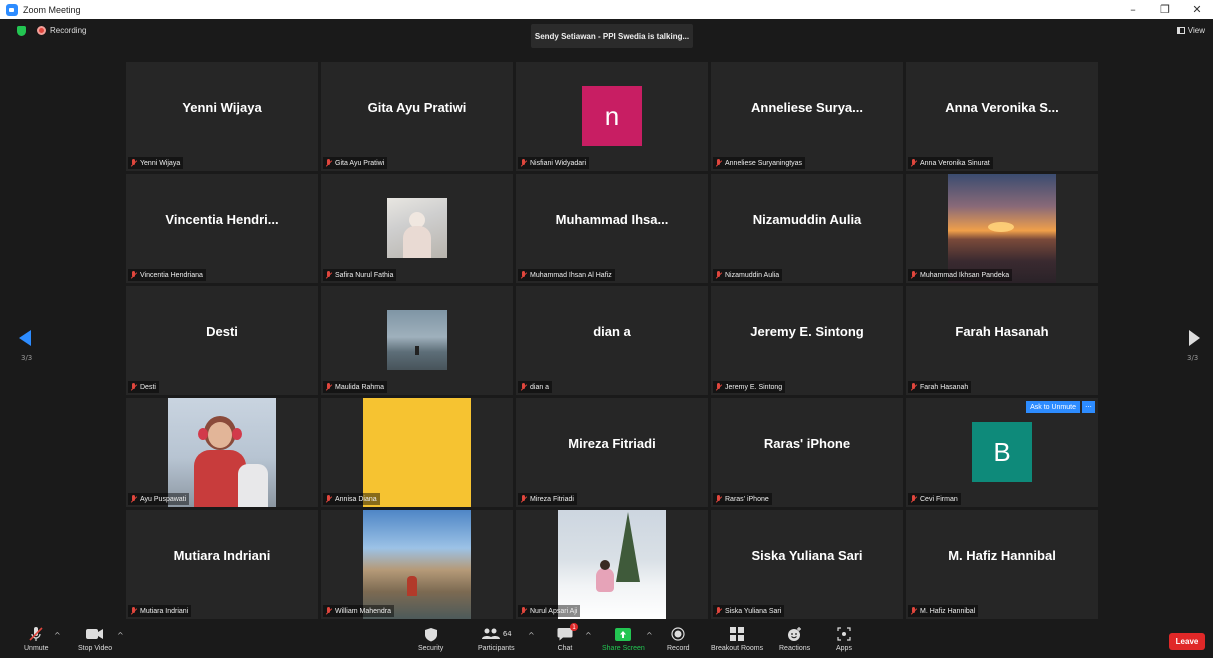 Image resolution: width=1213 pixels, height=658 pixels. I want to click on participant-name: Mireza Fitriadi, so click(552, 499).